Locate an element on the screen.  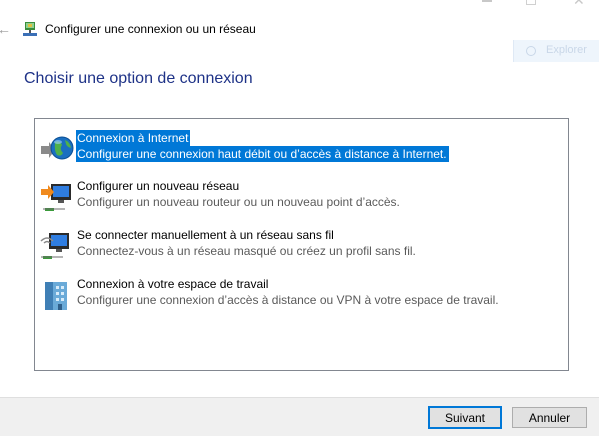
window-title: Configurer une connexion ou un réseau is located at coordinates (150, 29).